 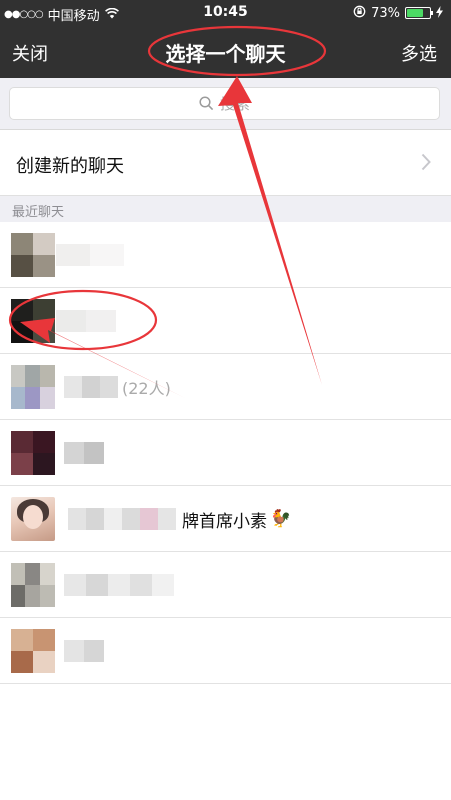 What do you see at coordinates (234, 104) in the screenshot?
I see `search-placeholder: 搜索` at bounding box center [234, 104].